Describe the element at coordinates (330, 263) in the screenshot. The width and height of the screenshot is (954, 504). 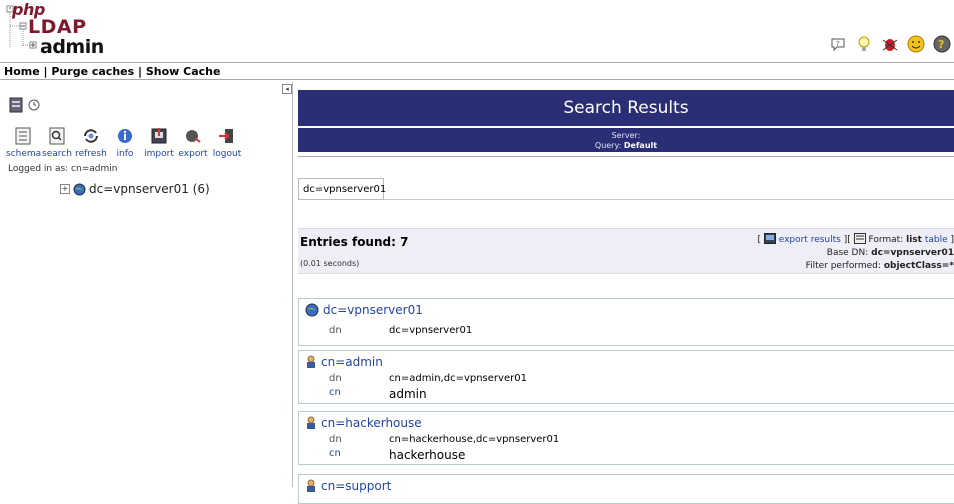
I see `query-time: (0.01 seconds)` at that location.